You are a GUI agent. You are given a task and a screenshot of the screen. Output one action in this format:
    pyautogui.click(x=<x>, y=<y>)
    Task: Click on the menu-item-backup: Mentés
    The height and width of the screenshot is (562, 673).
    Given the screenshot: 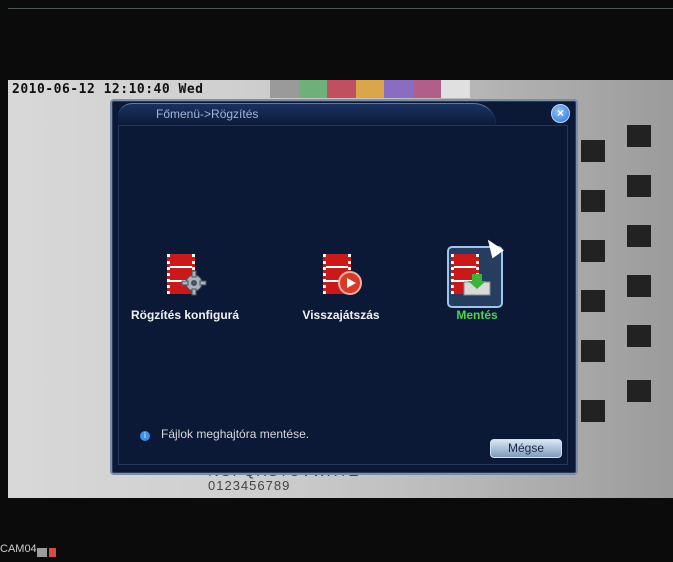 What is the action you would take?
    pyautogui.click(x=477, y=288)
    